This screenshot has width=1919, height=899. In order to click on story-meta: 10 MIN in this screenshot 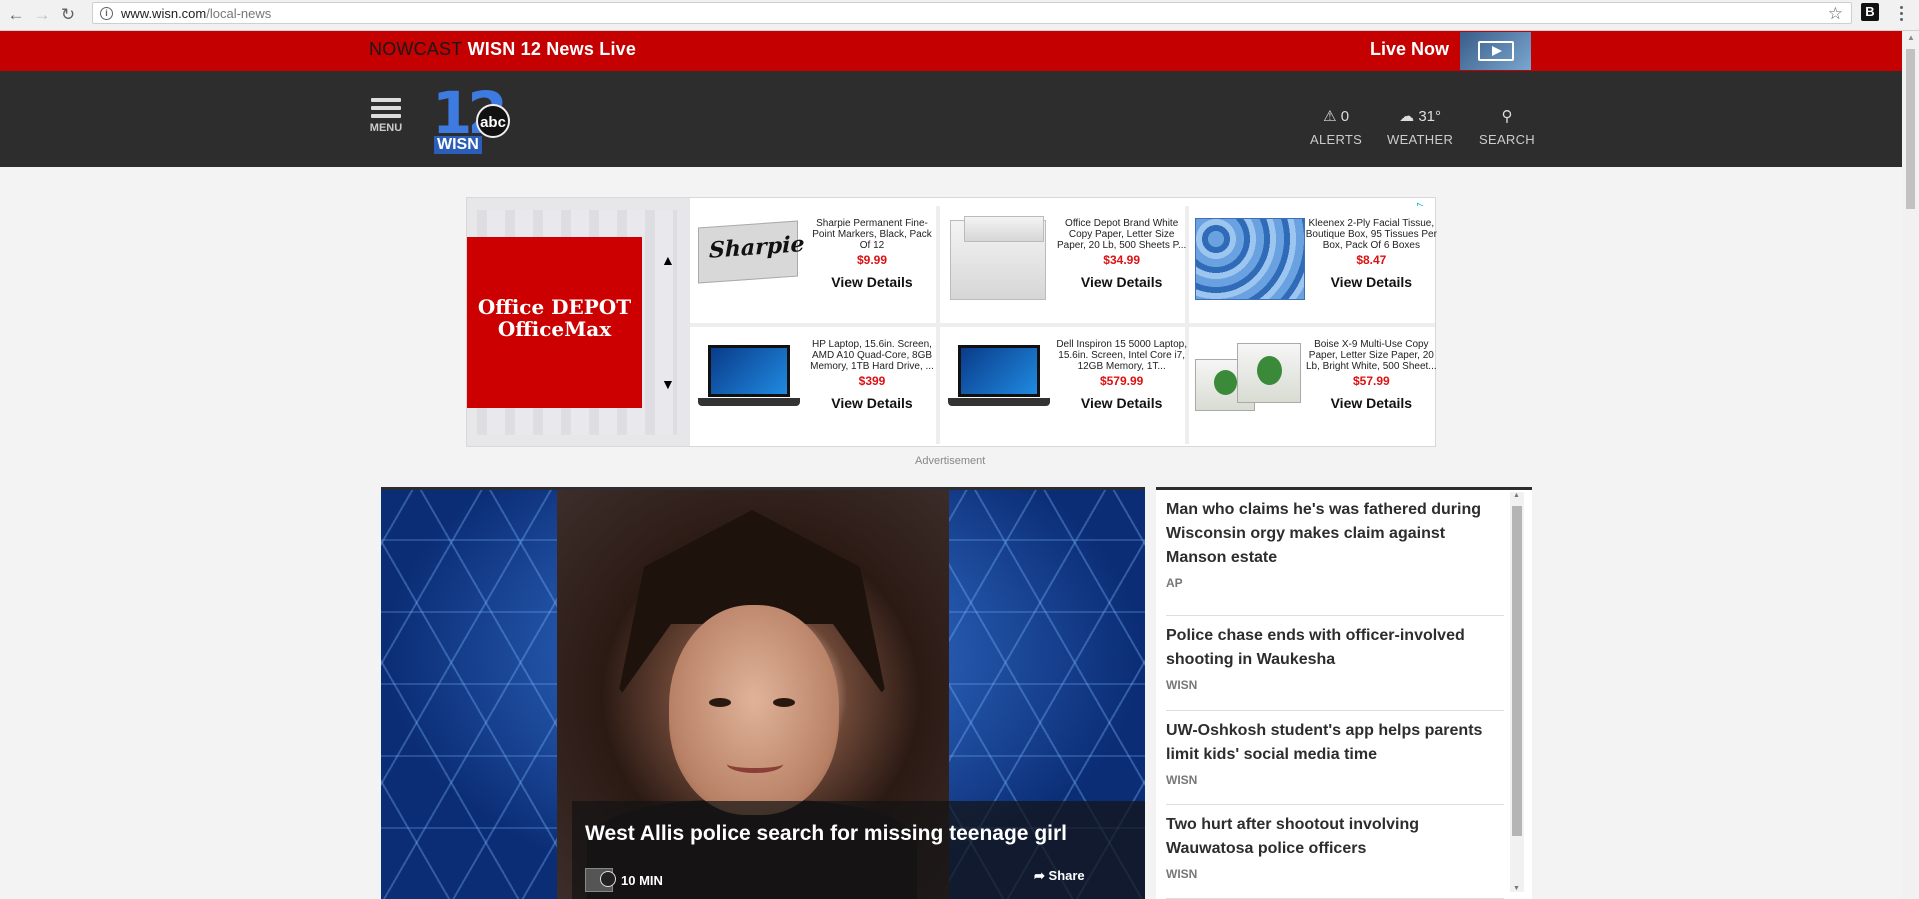, I will do `click(624, 880)`.